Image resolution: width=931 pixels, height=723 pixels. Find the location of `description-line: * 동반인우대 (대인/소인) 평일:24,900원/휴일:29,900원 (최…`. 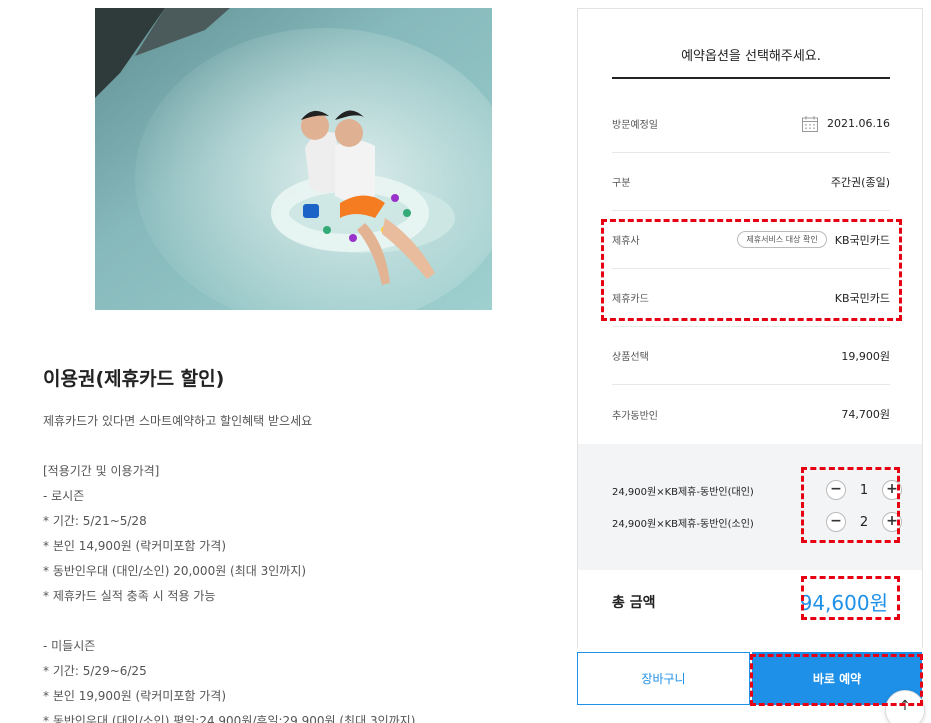

description-line: * 동반인우대 (대인/소인) 평일:24,900원/휴일:29,900원 (최… is located at coordinates (229, 718).